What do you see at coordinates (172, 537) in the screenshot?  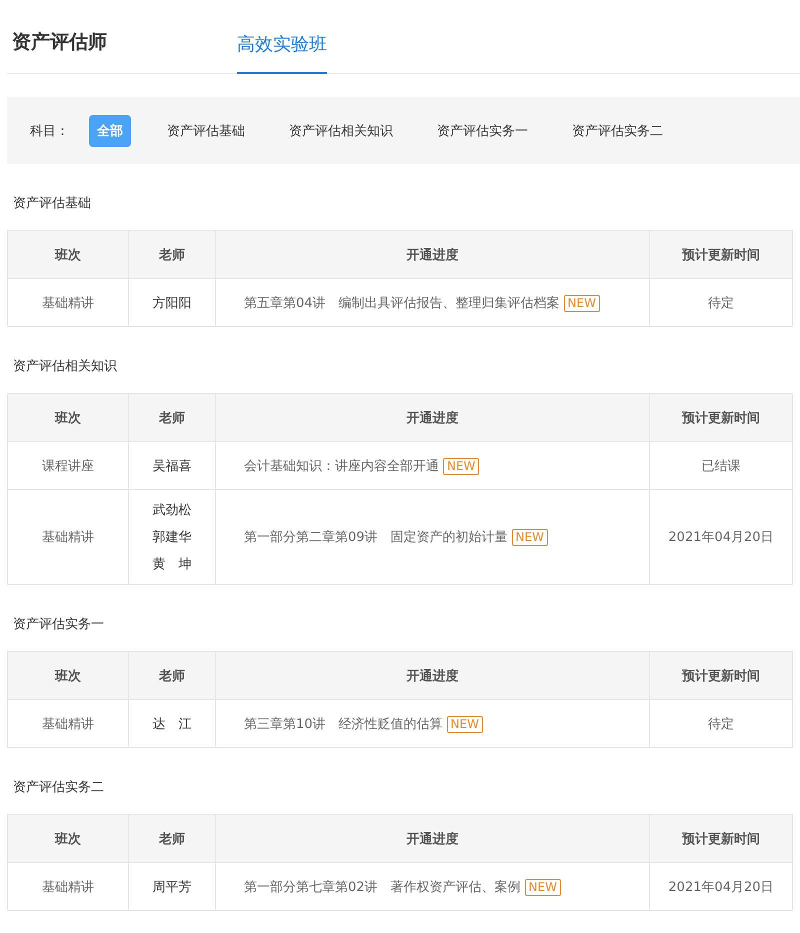 I see `teacher-name: 郭建华` at bounding box center [172, 537].